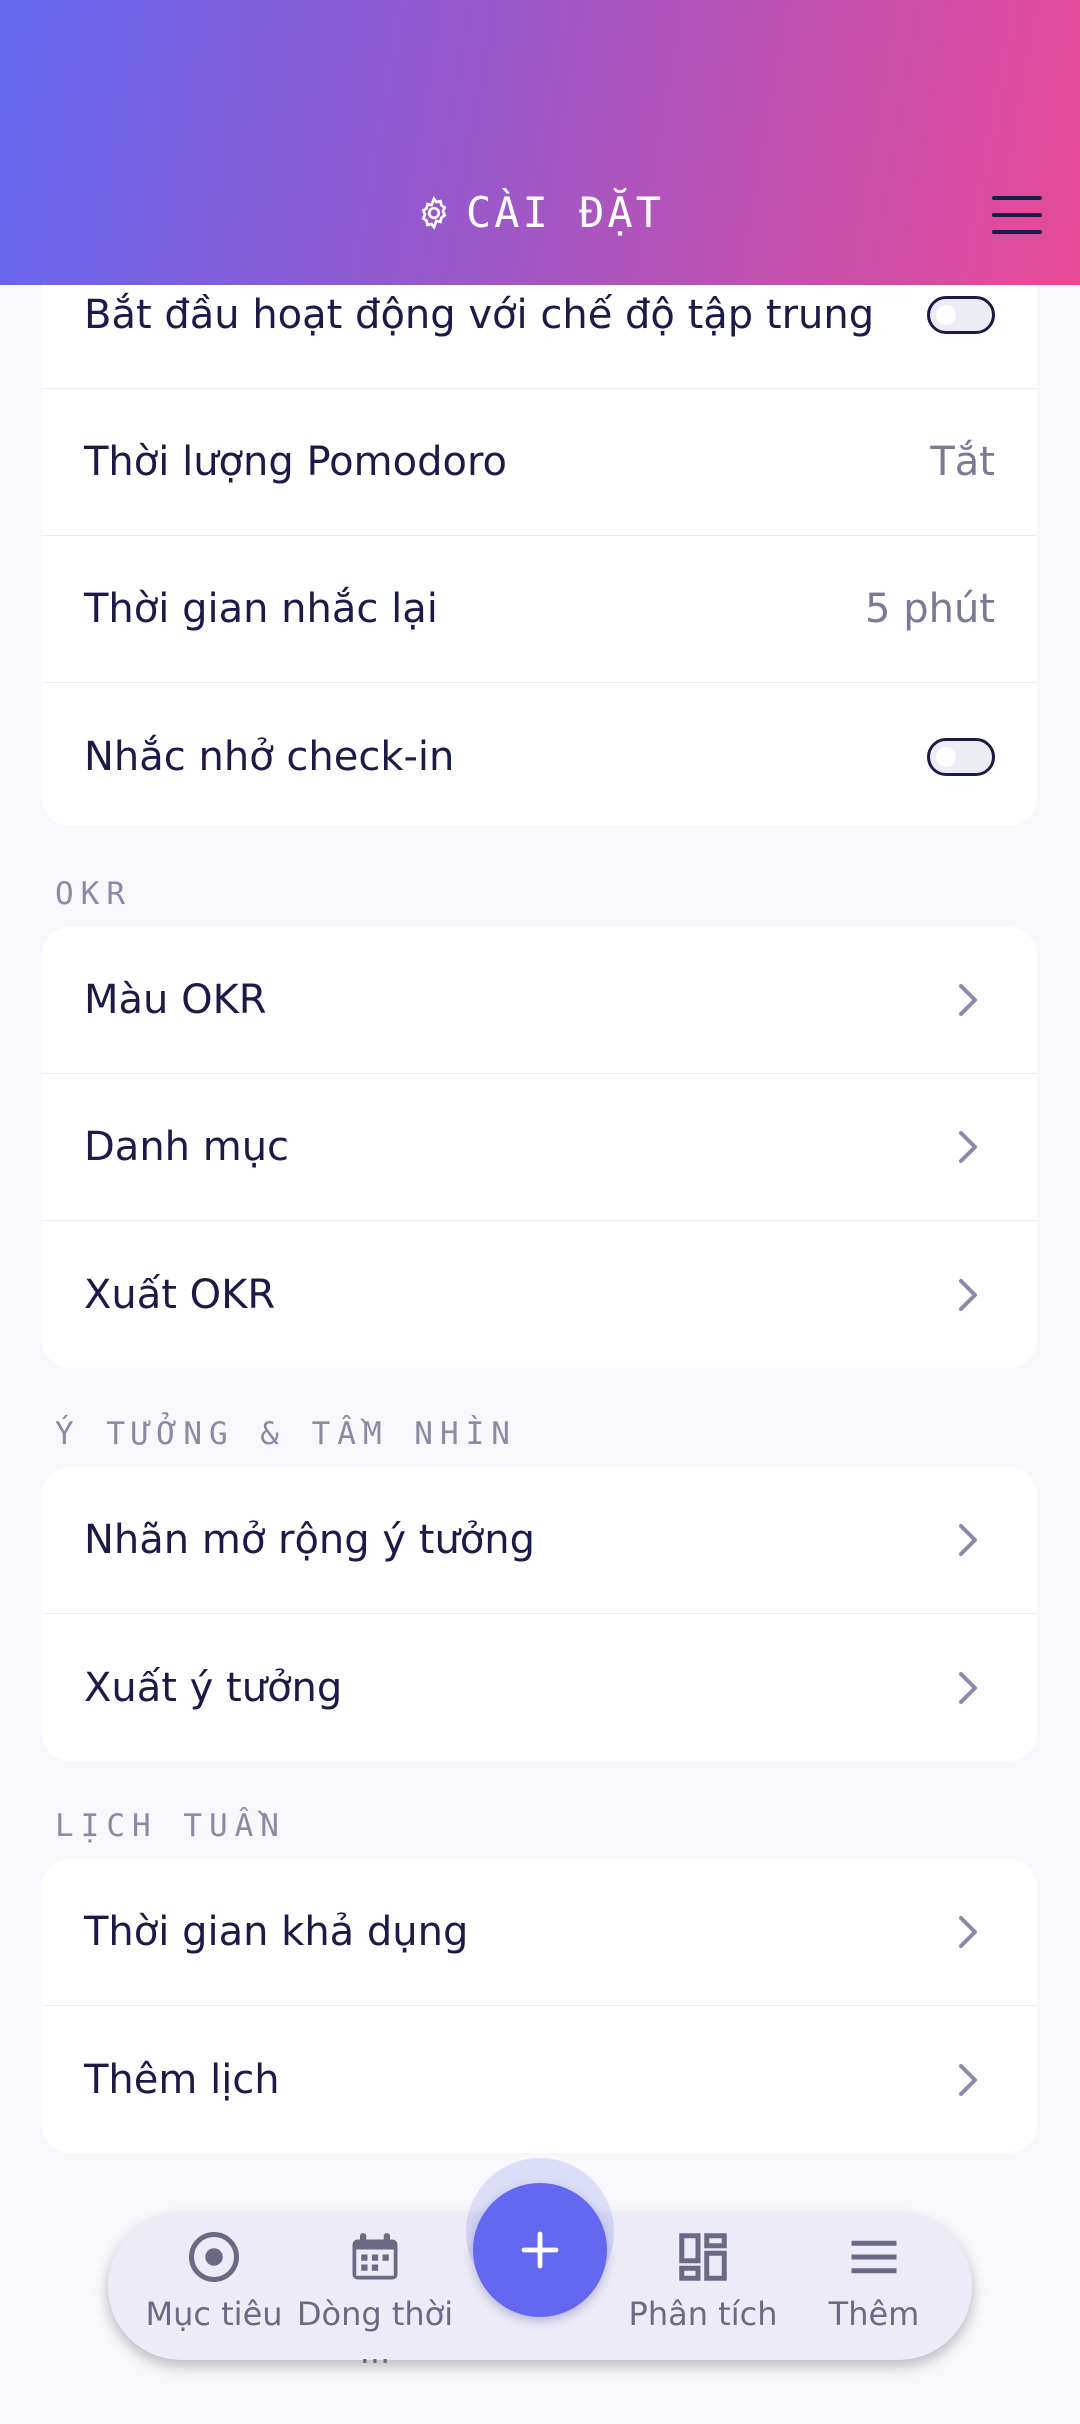 The height and width of the screenshot is (2424, 1080). Describe the element at coordinates (187, 1147) in the screenshot. I see `okr-category-label: Danh mục` at that location.